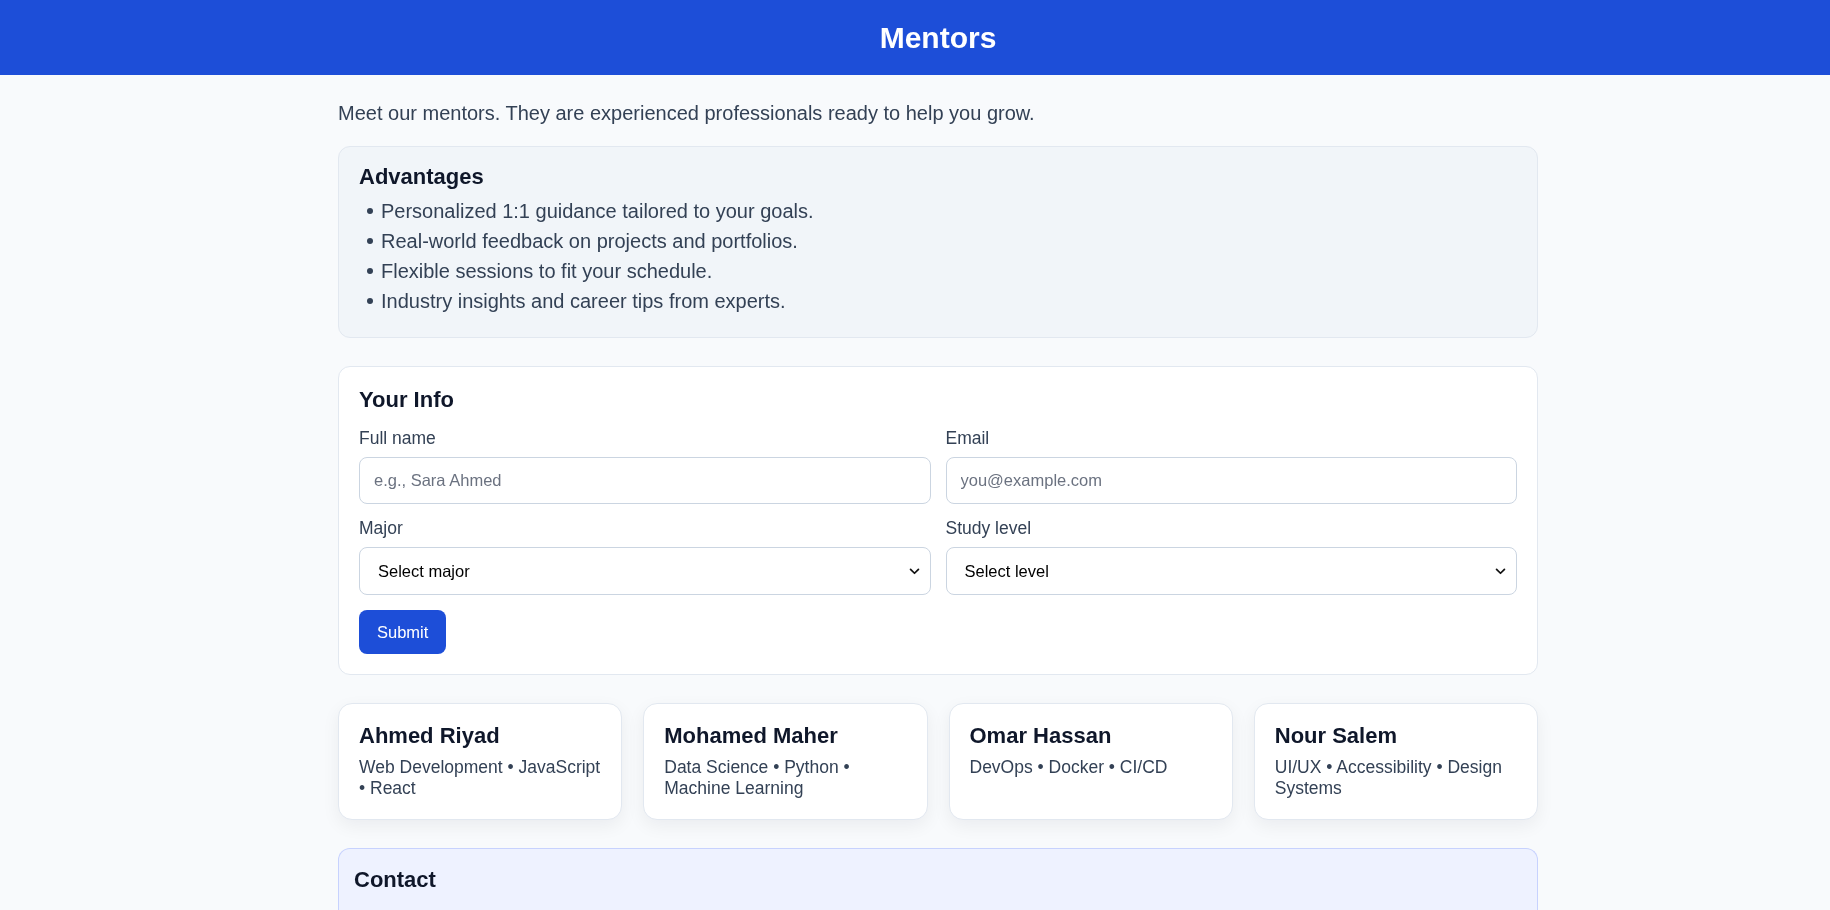  What do you see at coordinates (1231, 480) in the screenshot?
I see `email-input: you@example.com` at bounding box center [1231, 480].